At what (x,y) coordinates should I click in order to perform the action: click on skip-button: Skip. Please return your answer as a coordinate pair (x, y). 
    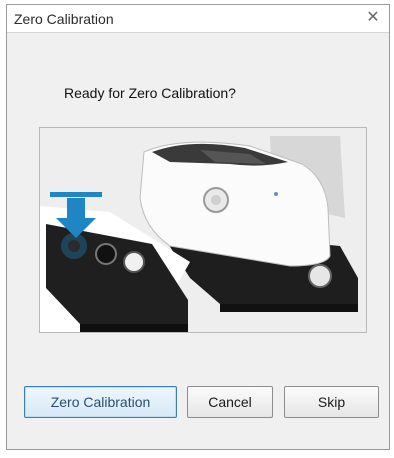
    Looking at the image, I should click on (331, 402).